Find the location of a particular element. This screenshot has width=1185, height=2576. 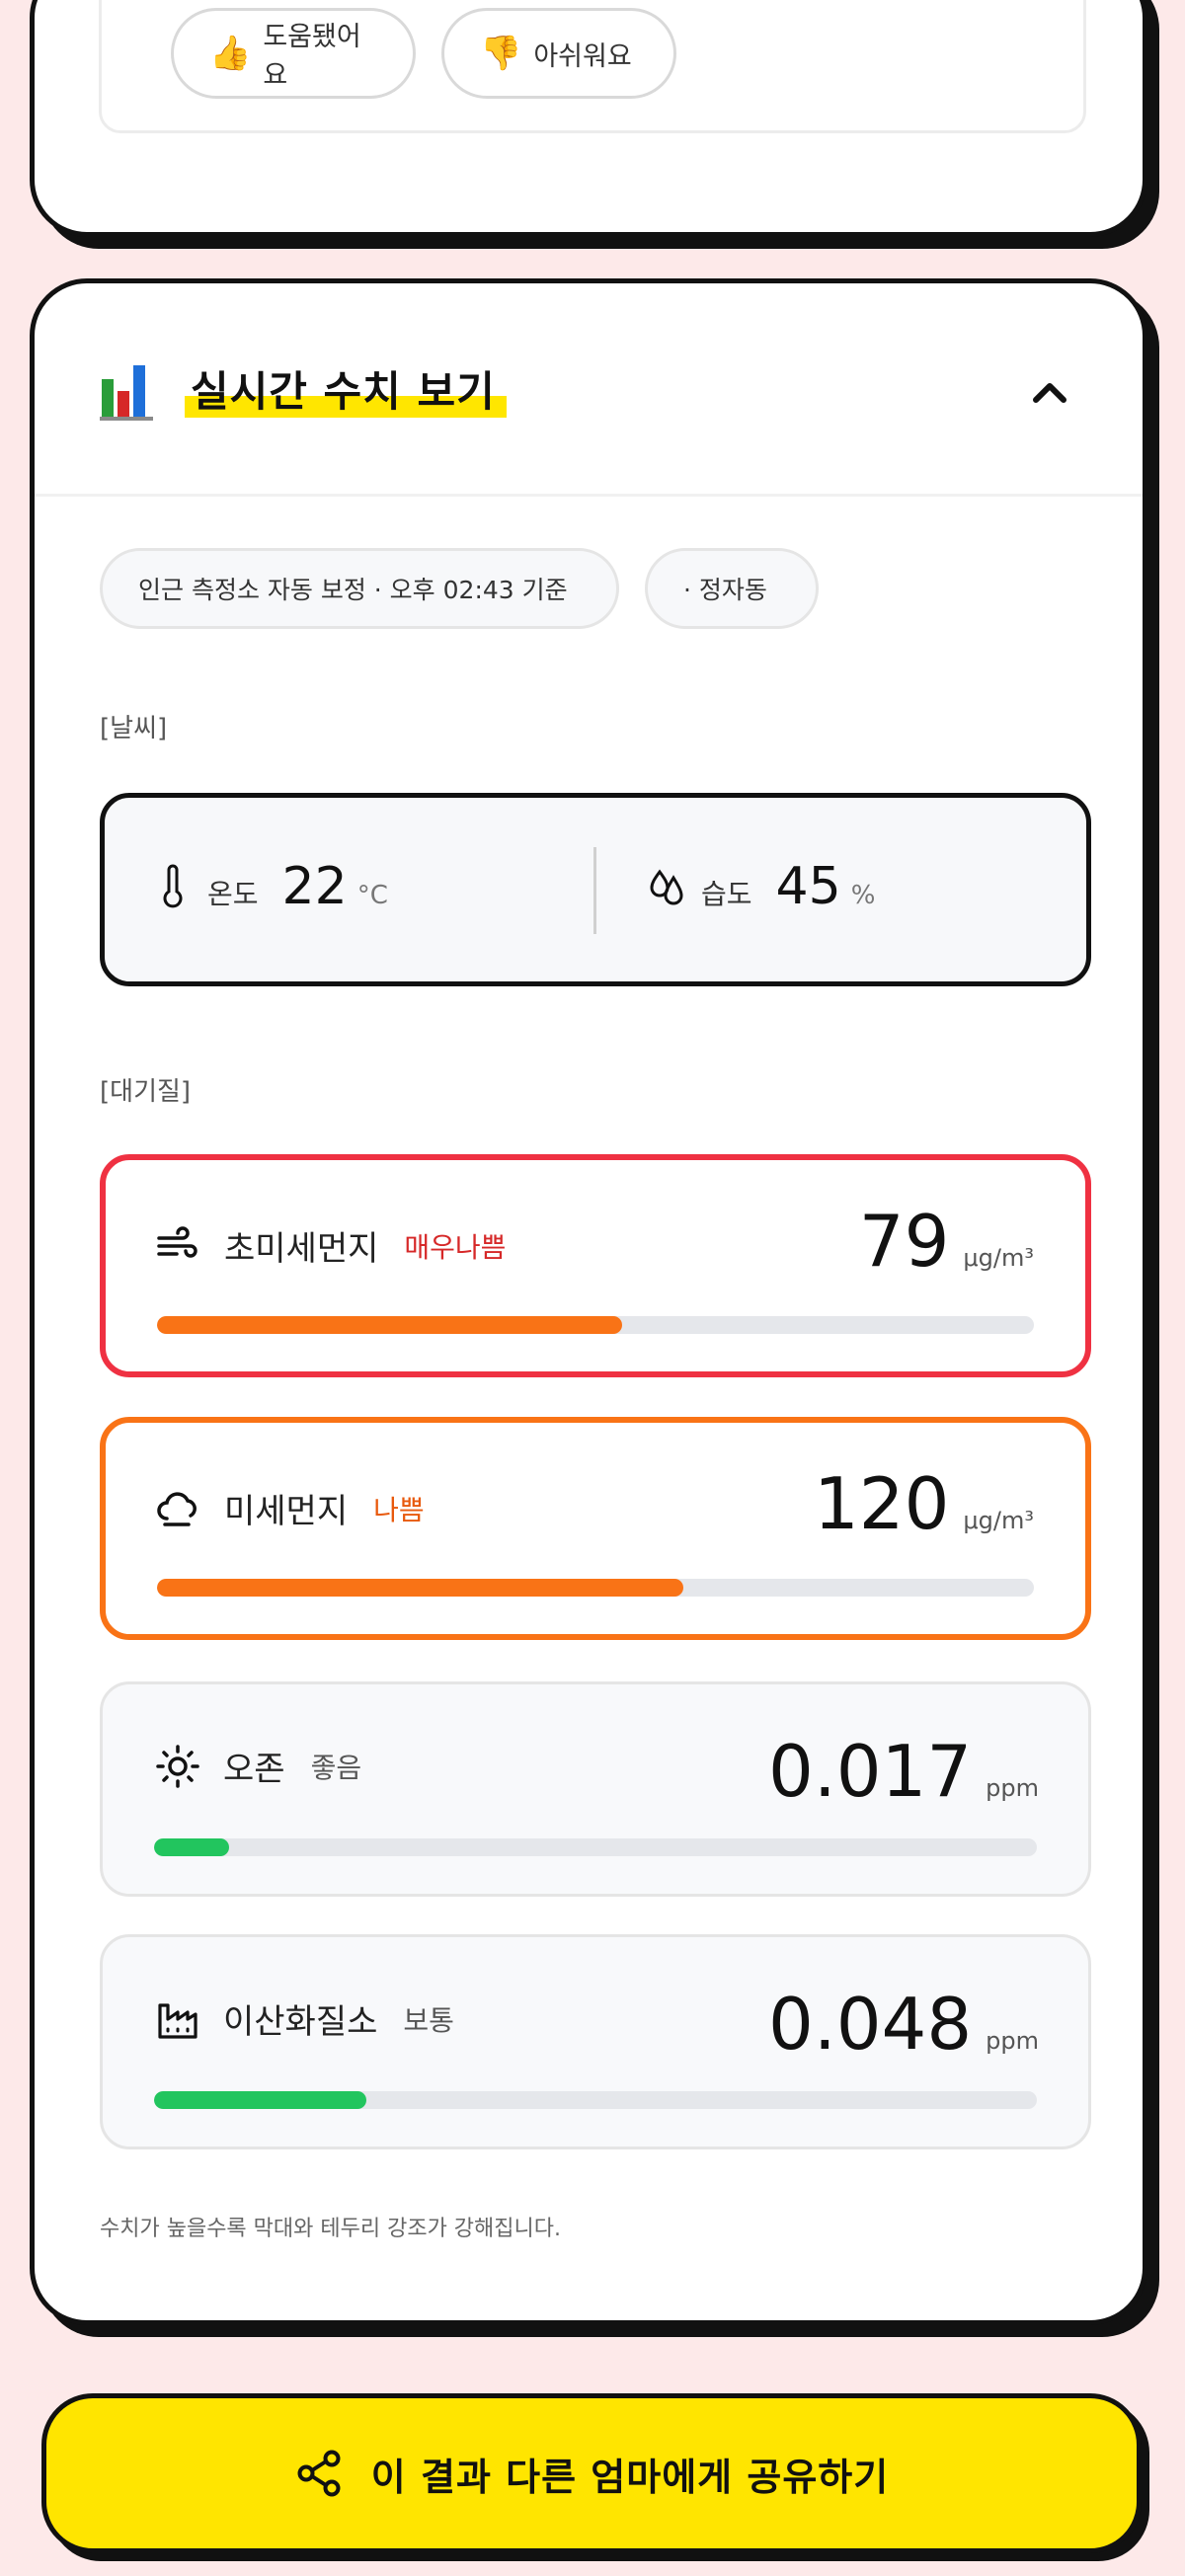

footnote: 수치가 높을수록 막대와 테두리 강조가 강해집니다. is located at coordinates (331, 2229).